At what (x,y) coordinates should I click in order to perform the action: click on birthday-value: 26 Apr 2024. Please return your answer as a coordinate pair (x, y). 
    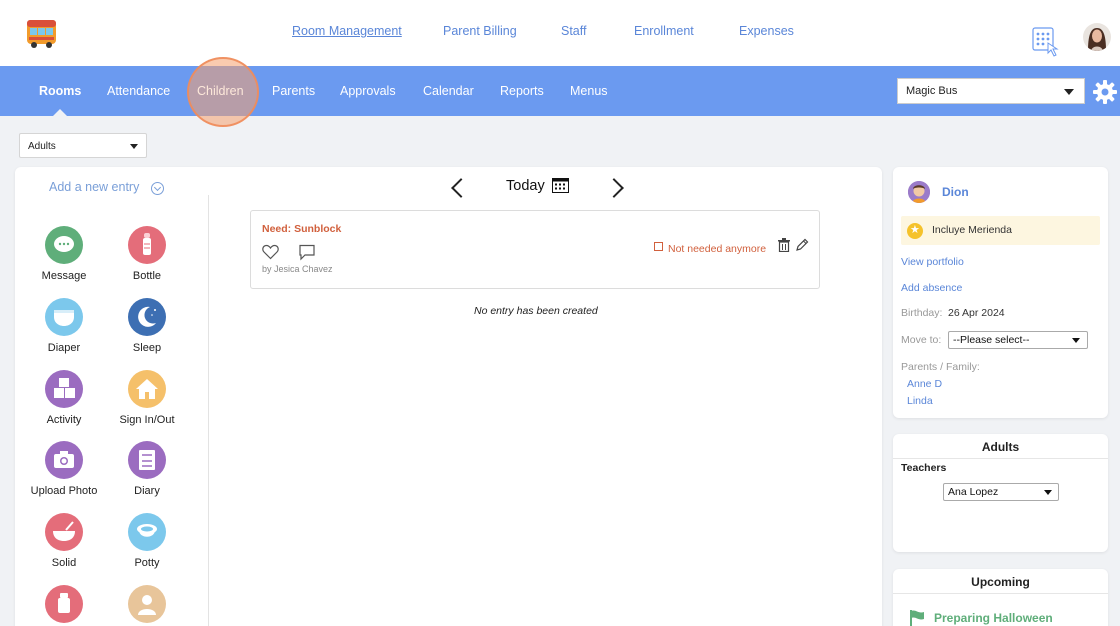
    Looking at the image, I should click on (976, 313).